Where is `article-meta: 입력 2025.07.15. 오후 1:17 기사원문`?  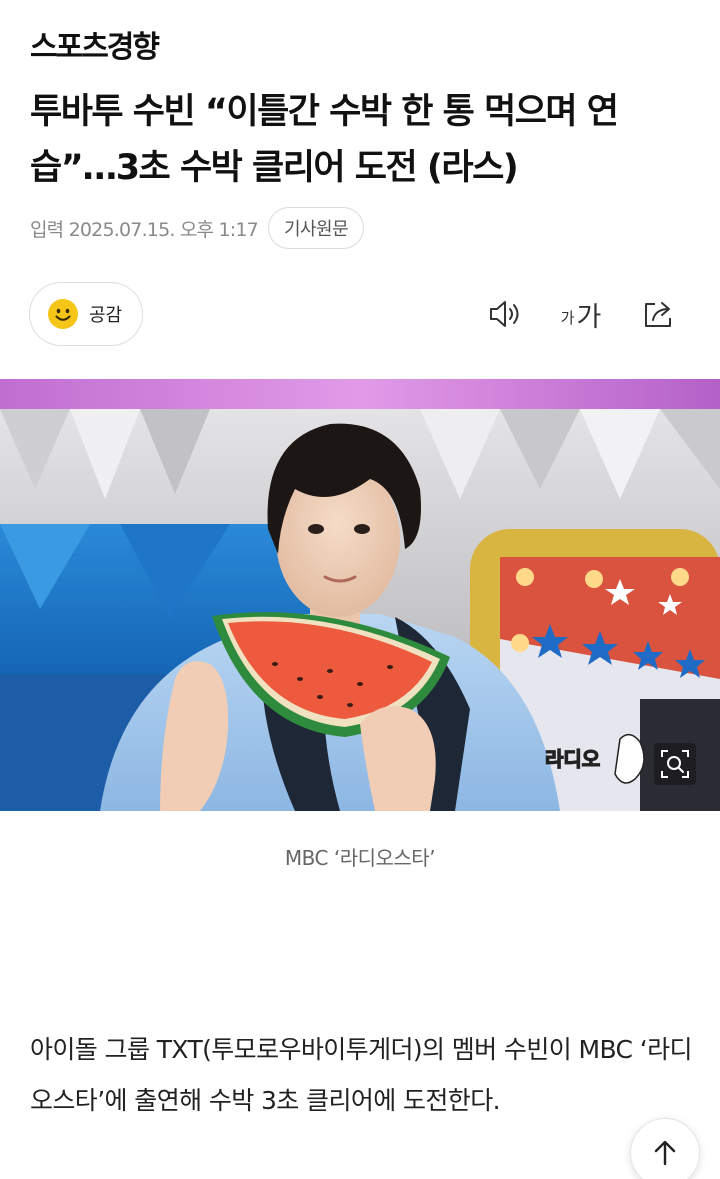 article-meta: 입력 2025.07.15. 오후 1:17 기사원문 is located at coordinates (197, 228).